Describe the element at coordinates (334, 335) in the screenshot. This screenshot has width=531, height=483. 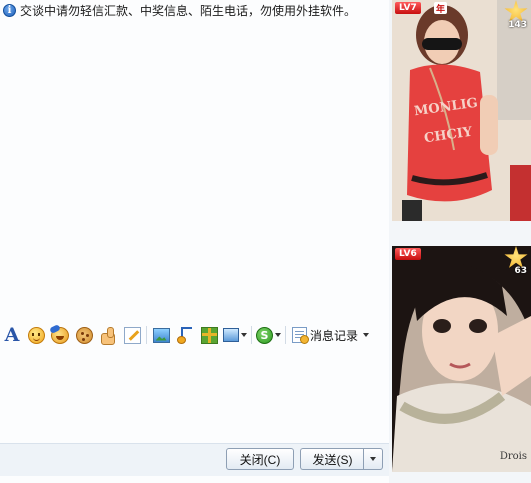
I see `message-history-label: 消息记录` at that location.